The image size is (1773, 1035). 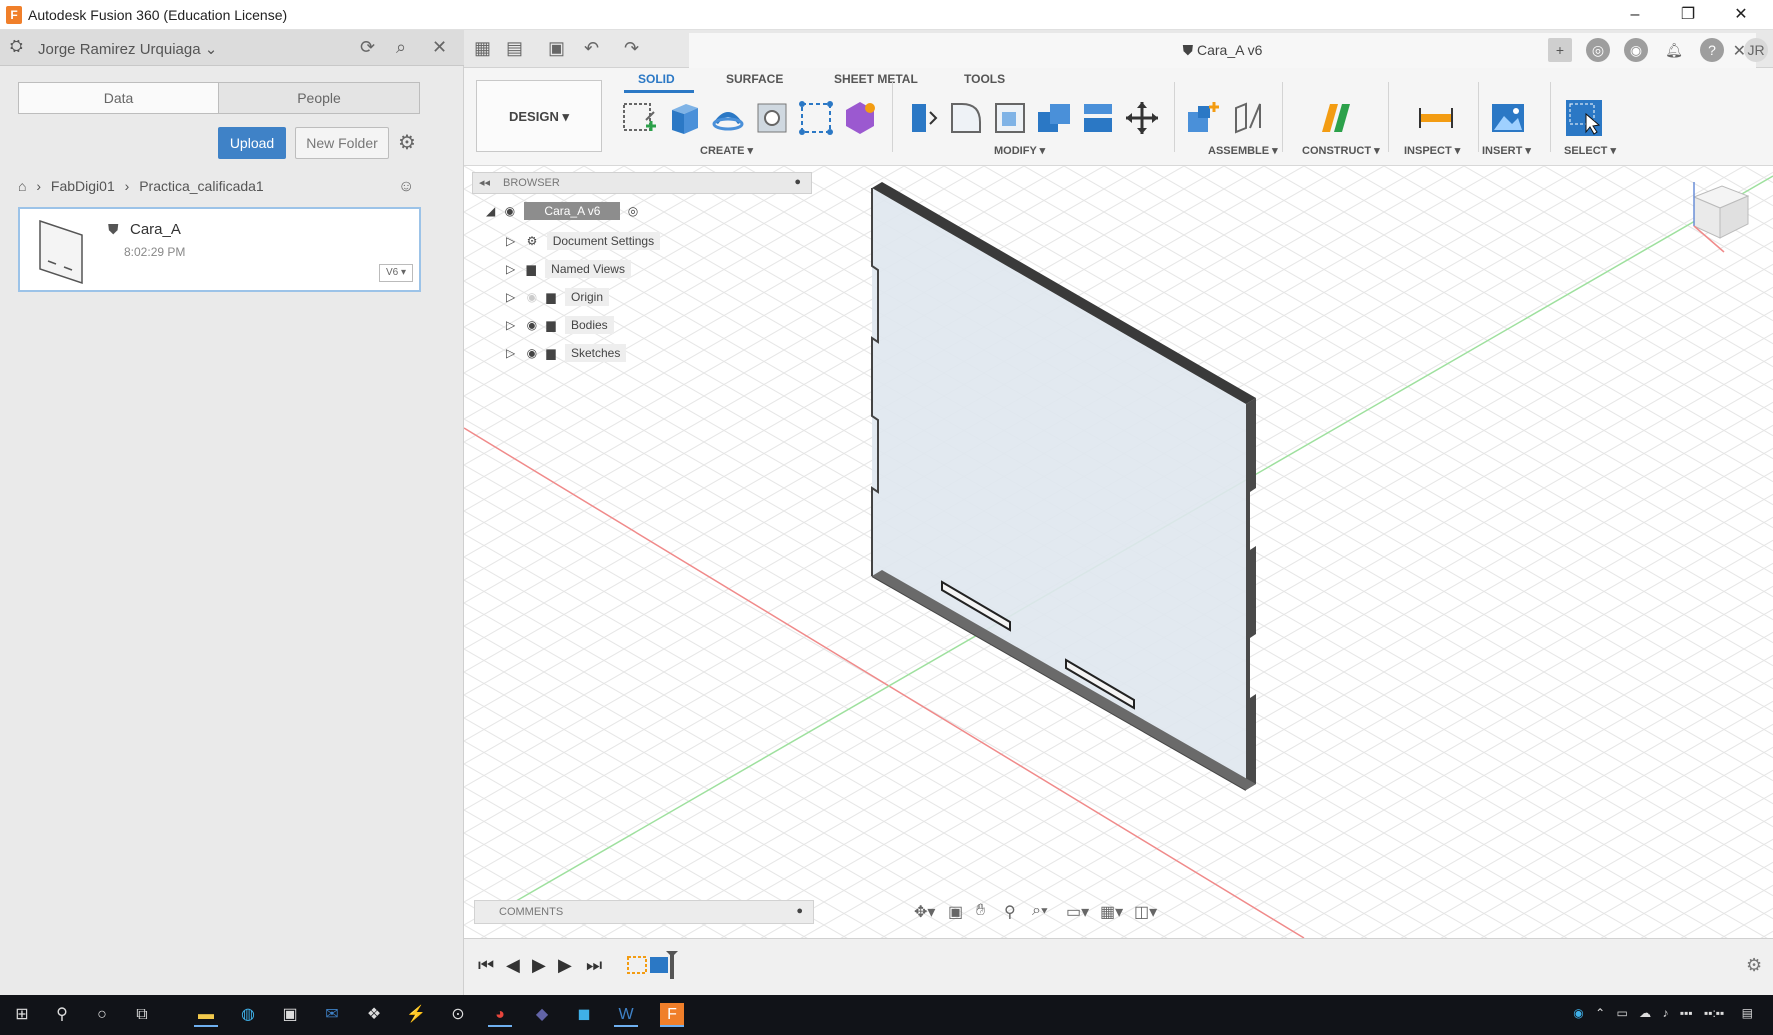 I want to click on gear-icon: ⚙, so click(x=407, y=142).